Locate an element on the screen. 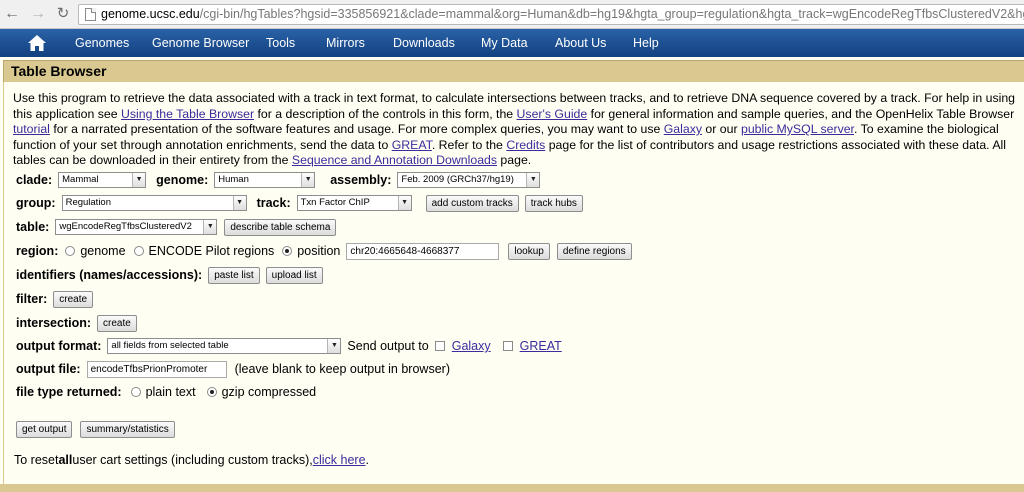 This screenshot has height=492, width=1024. output-format-label: output format: is located at coordinates (59, 346).